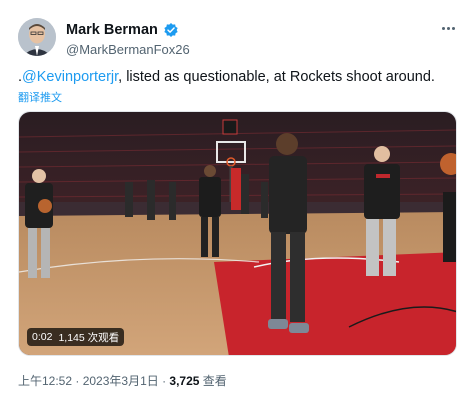 The height and width of the screenshot is (404, 474). I want to click on tweet-view-label: 查看, so click(213, 381).